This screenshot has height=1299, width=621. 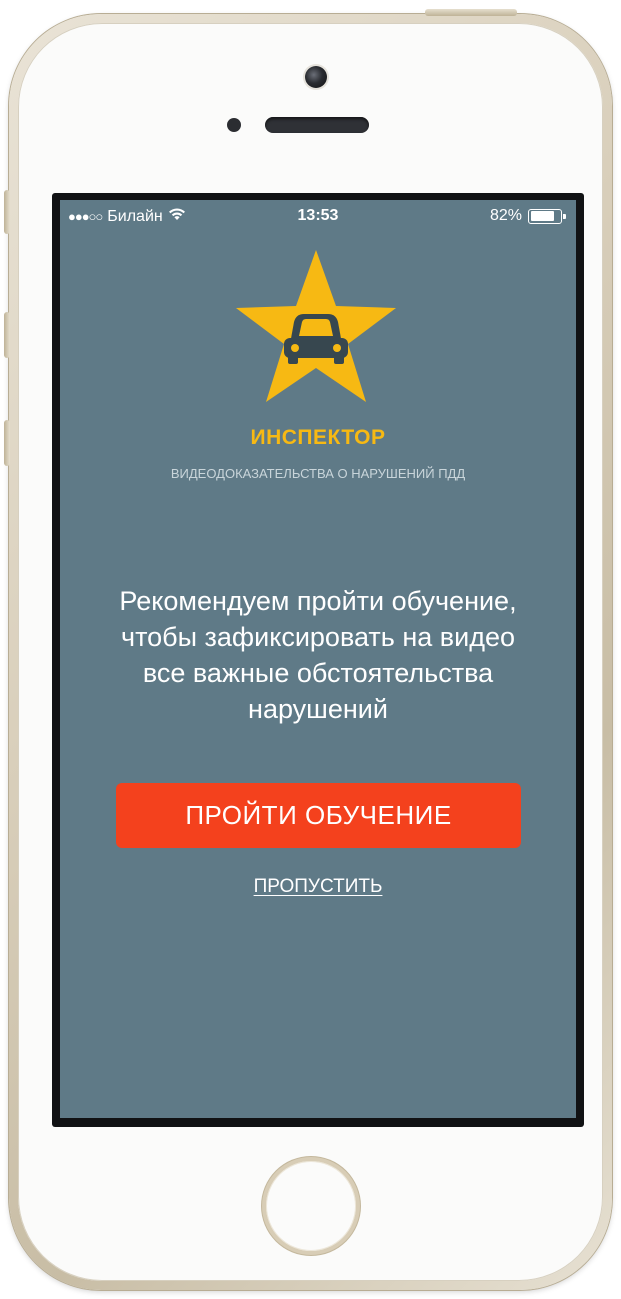 I want to click on mute-switch, so click(x=7, y=212).